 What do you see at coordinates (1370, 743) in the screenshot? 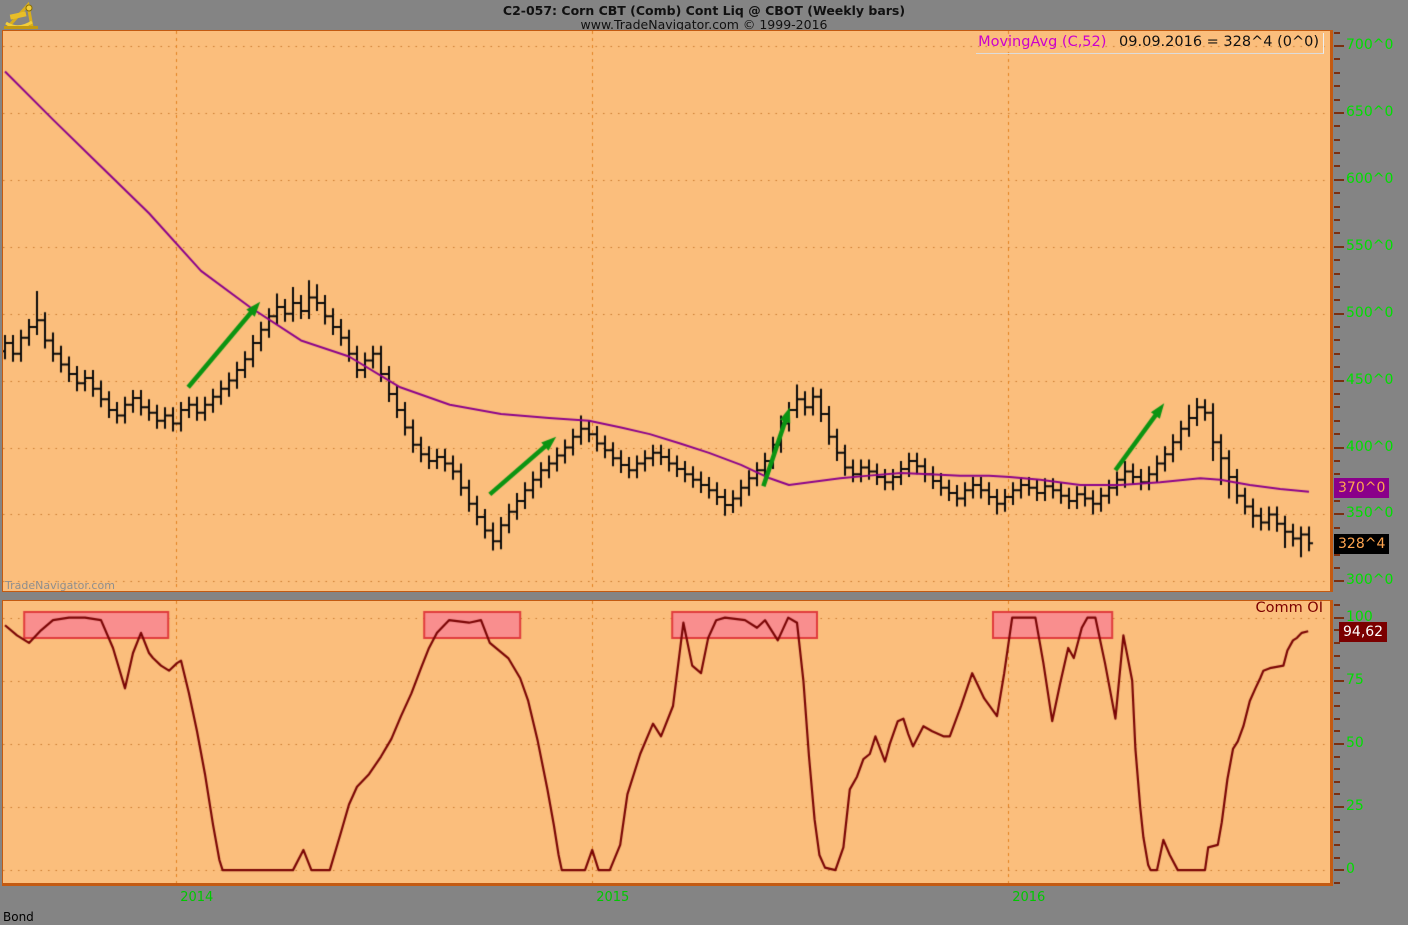
I see `oi-axis: 100 75 50 25 0` at bounding box center [1370, 743].